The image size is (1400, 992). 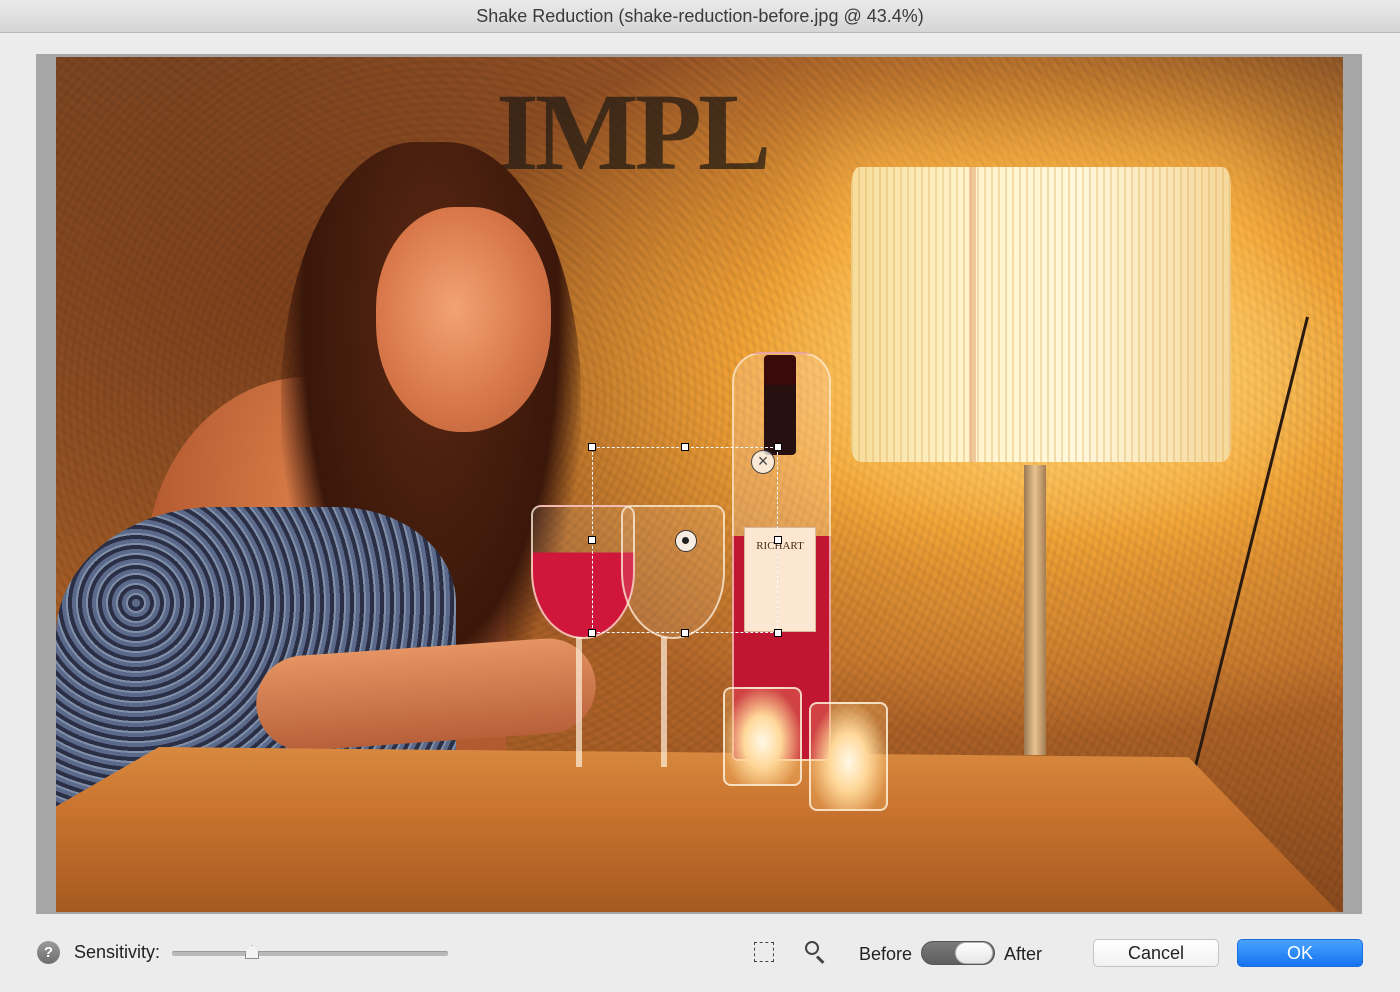 I want to click on sensitivity-slider-thumb, so click(x=252, y=952).